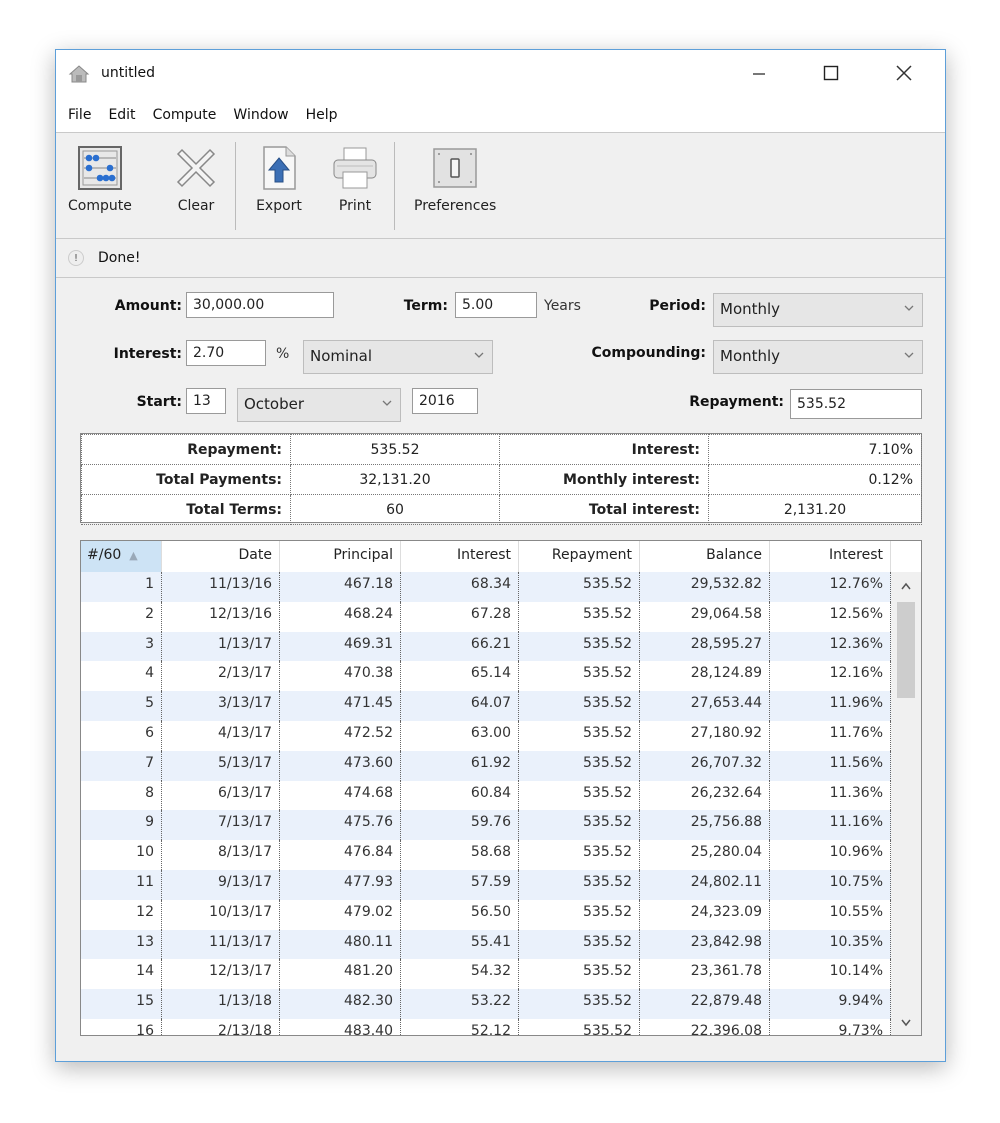 This screenshot has height=1123, width=1000. Describe the element at coordinates (121, 646) in the screenshot. I see `cell-number: 3` at that location.